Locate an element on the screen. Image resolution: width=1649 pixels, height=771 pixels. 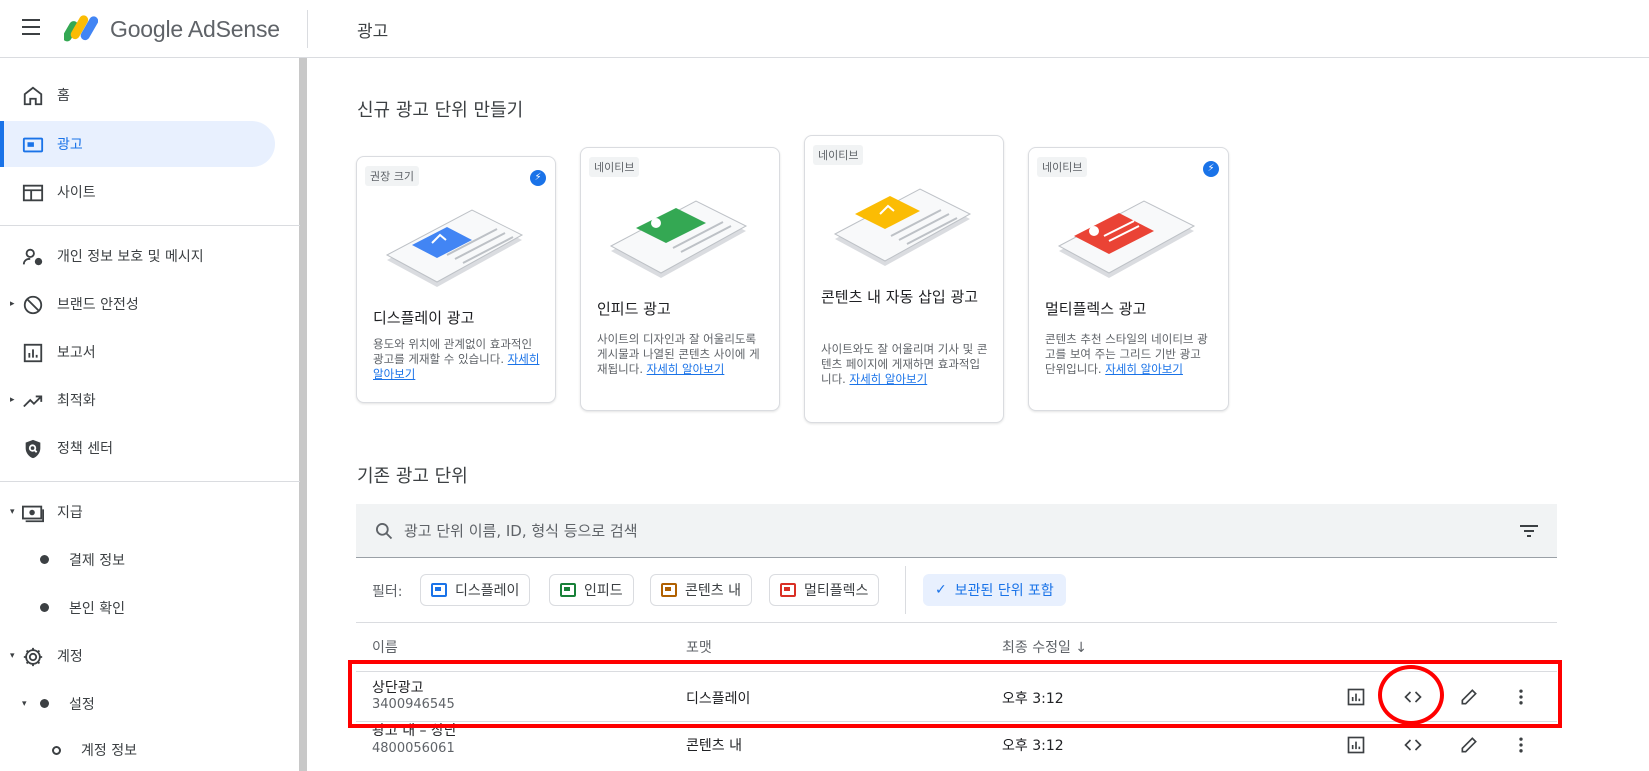
privacy-icon is located at coordinates (32, 257).